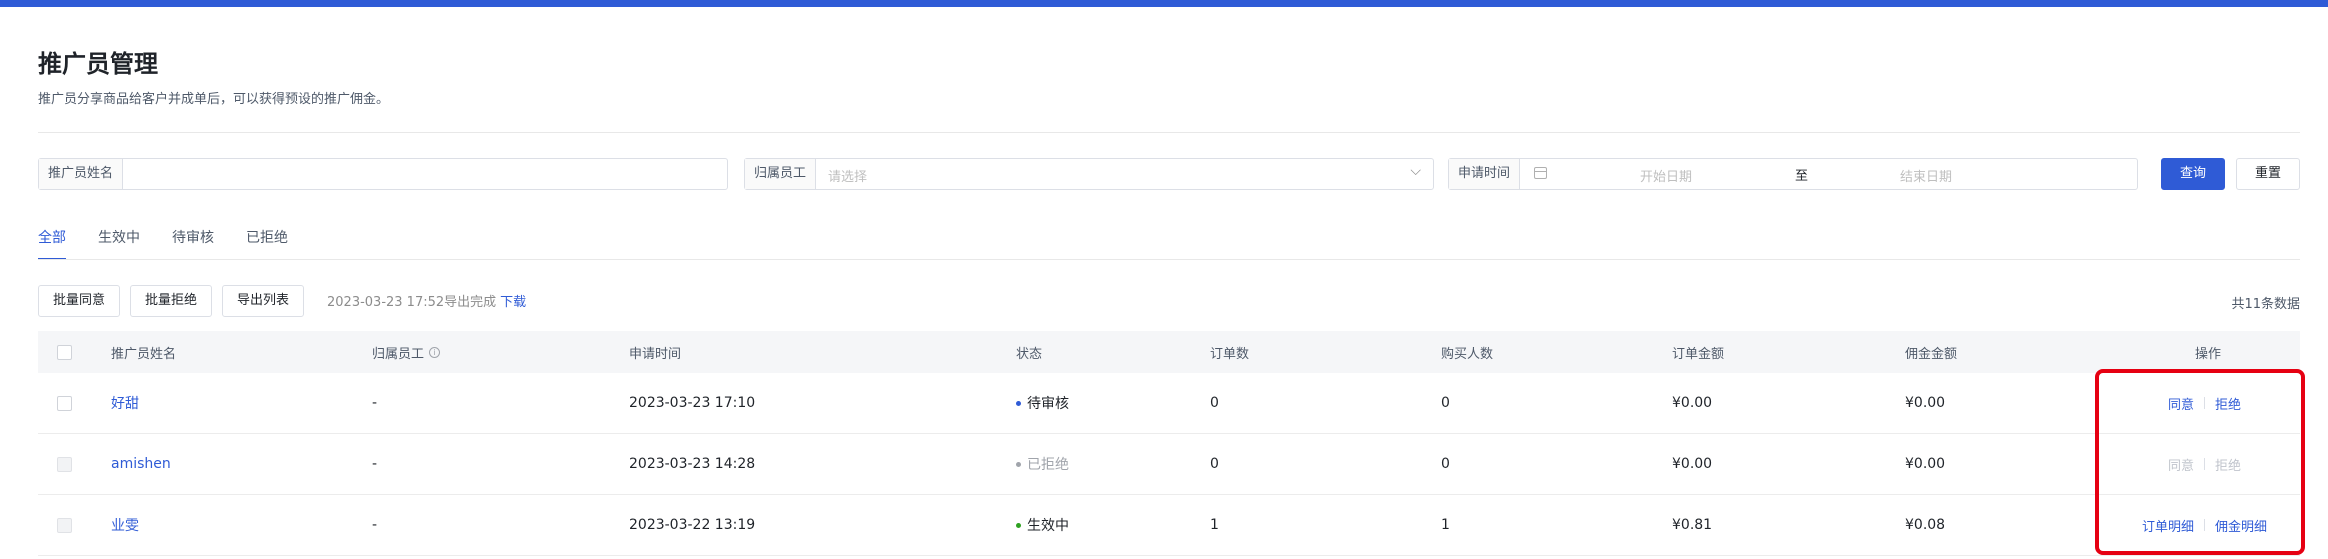 The image size is (2328, 559). Describe the element at coordinates (692, 464) in the screenshot. I see `apply-time-cell: 2023-03-23 14:28` at that location.